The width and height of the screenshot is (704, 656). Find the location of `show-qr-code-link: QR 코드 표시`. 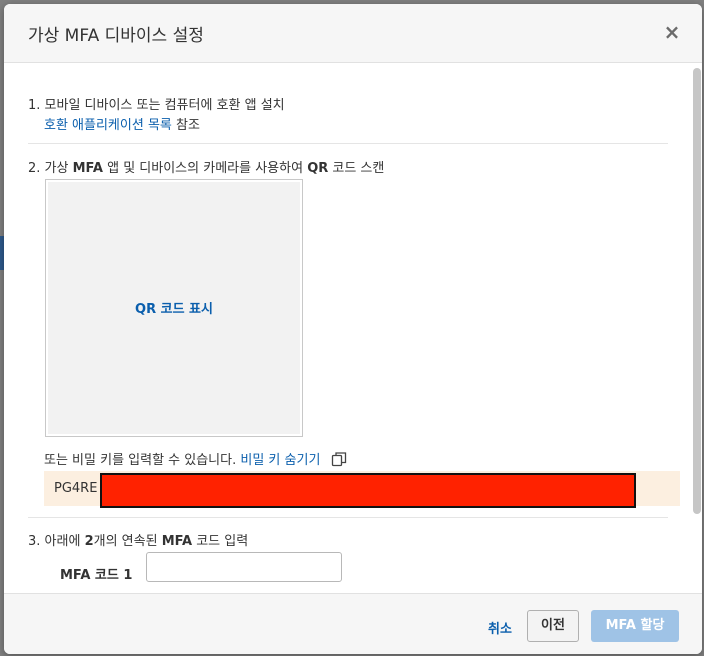

show-qr-code-link: QR 코드 표시 is located at coordinates (174, 307).